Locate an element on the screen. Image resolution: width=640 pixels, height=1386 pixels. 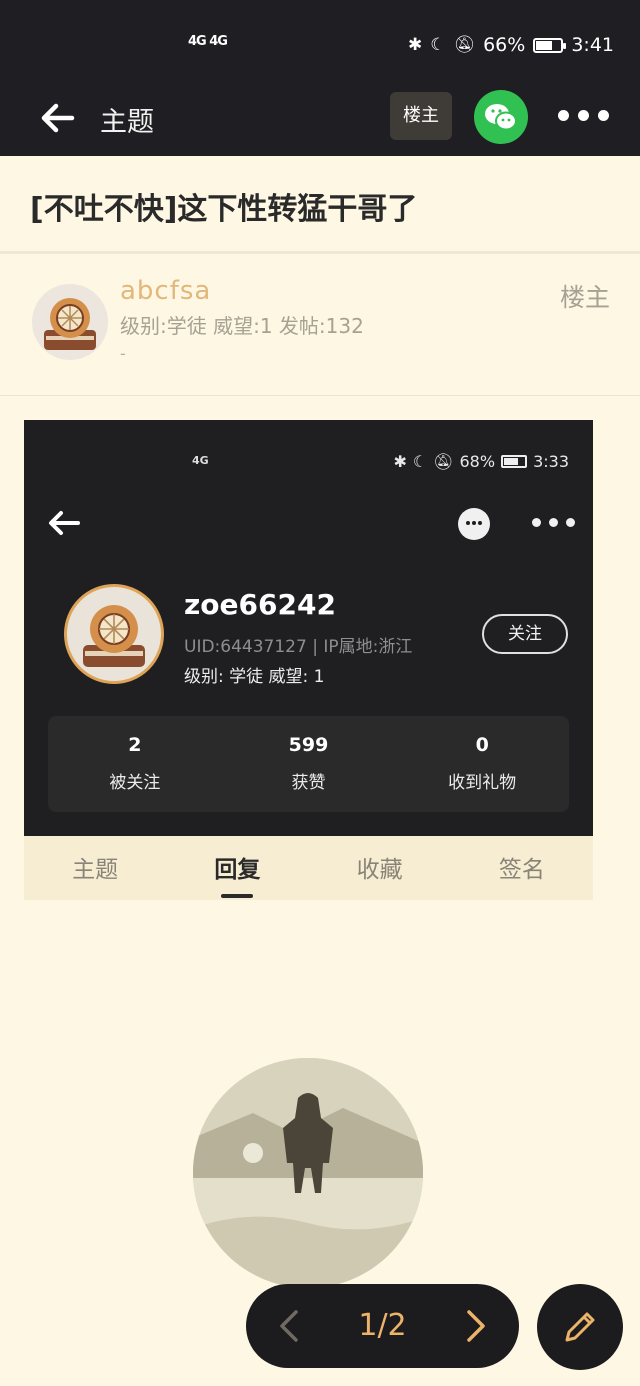
pencil-icon is located at coordinates (580, 1327).